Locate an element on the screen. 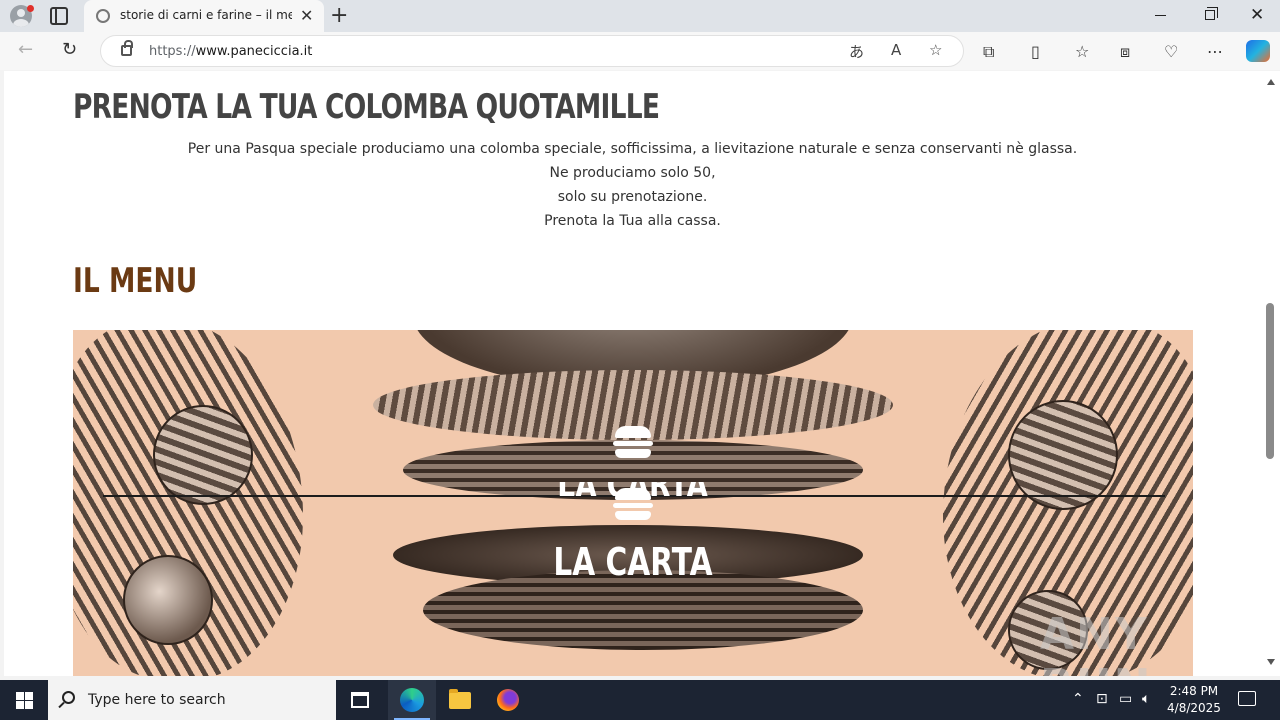  translate-icon: あ is located at coordinates (856, 51).